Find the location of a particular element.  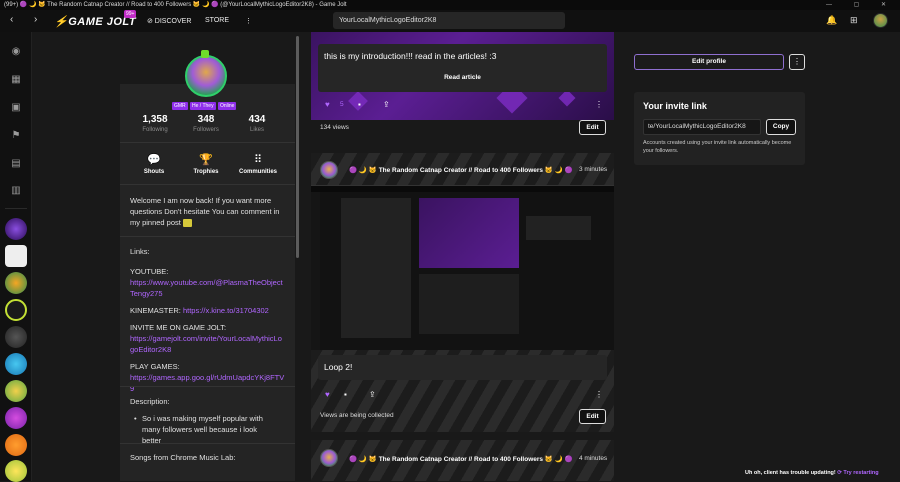

sidebar-divider is located at coordinates (16, 208).